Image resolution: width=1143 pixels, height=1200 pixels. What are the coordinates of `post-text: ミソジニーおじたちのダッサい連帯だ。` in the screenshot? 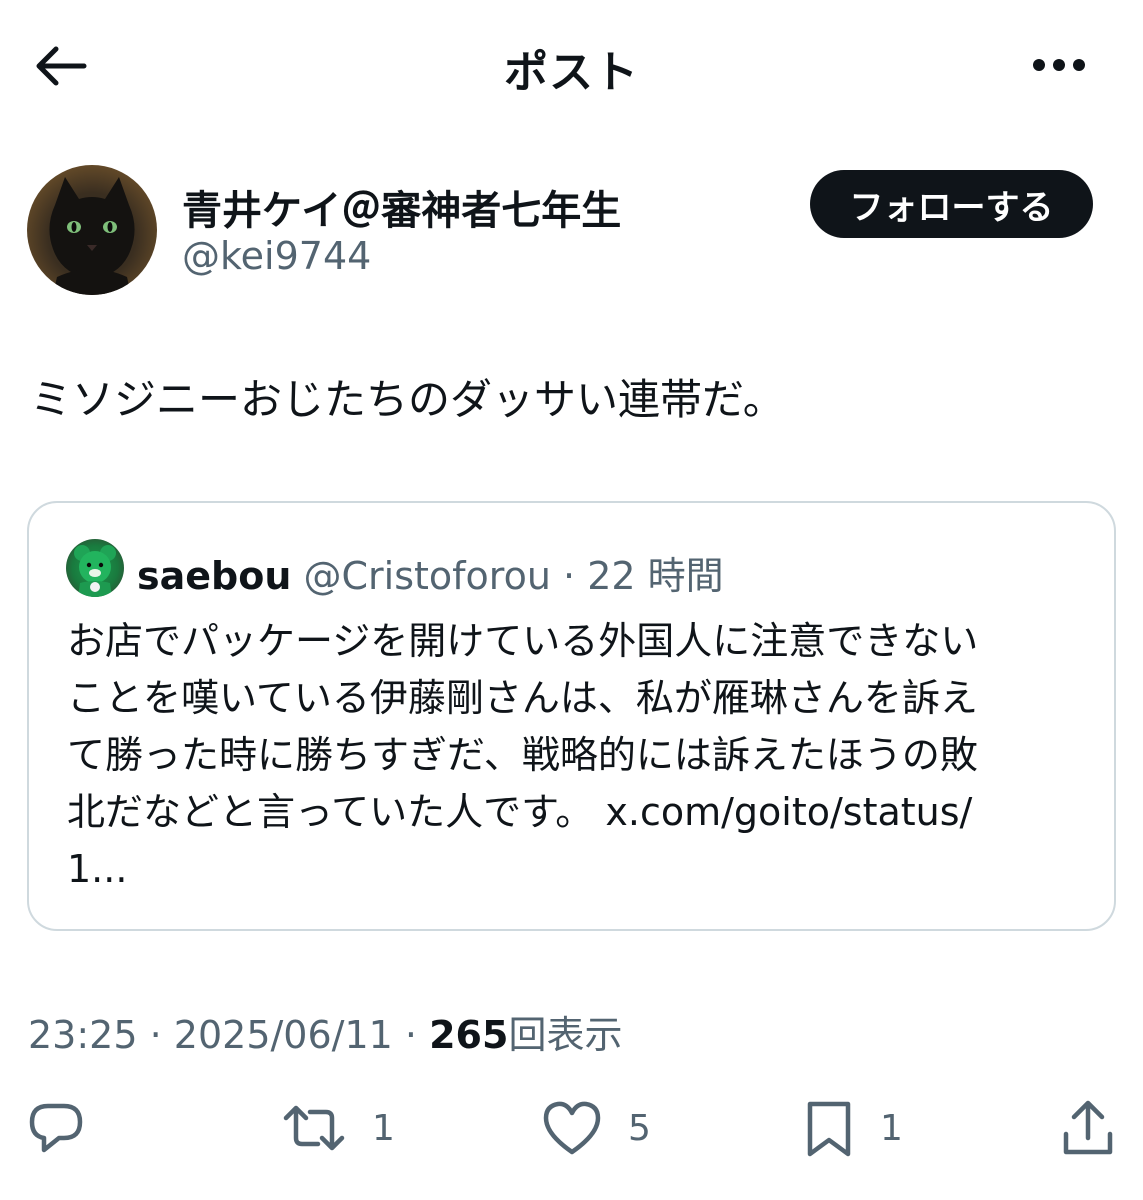 It's located at (407, 399).